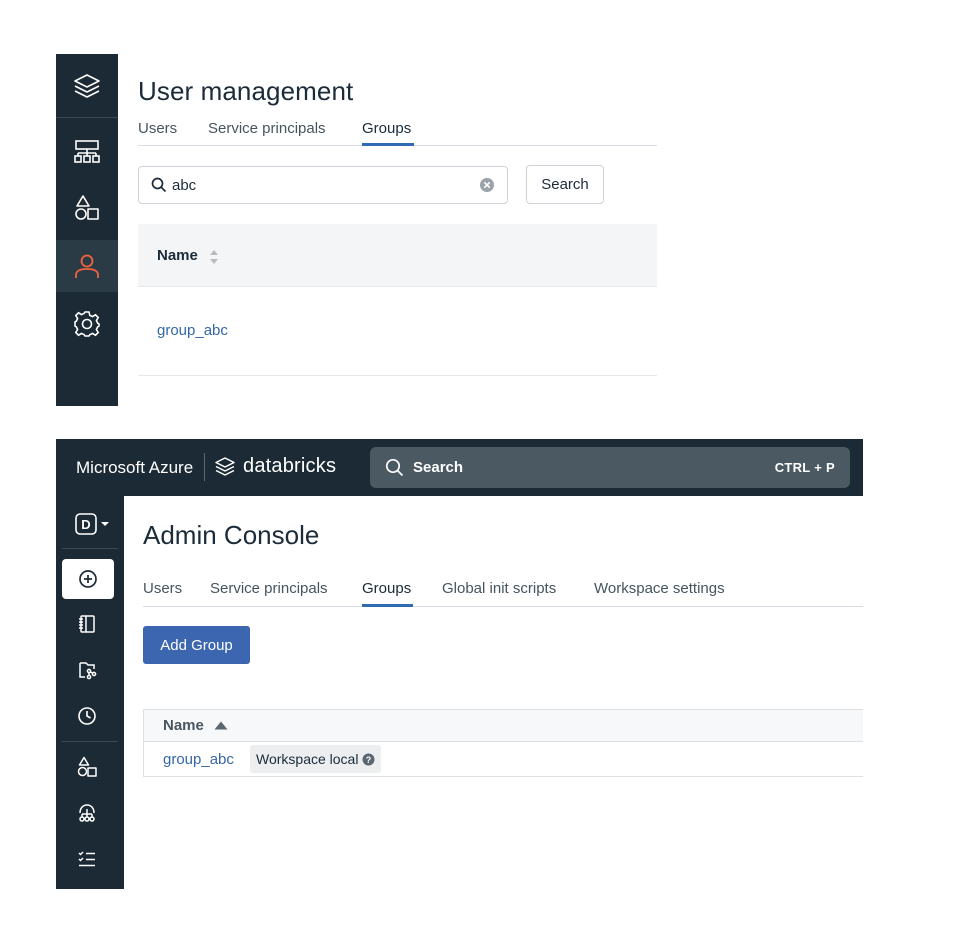  What do you see at coordinates (289, 466) in the screenshot?
I see `databricks-brand: databricks` at bounding box center [289, 466].